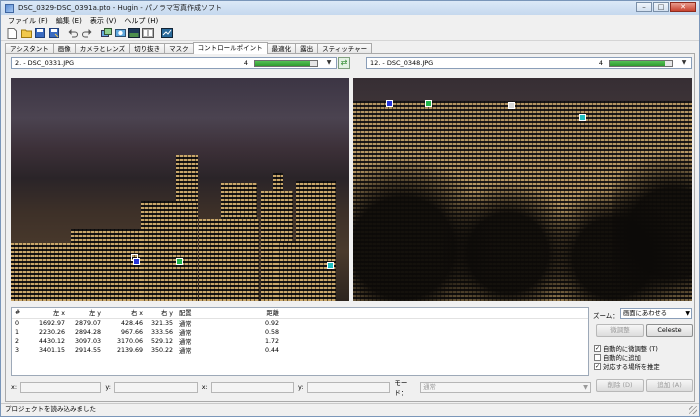 Image resolution: width=700 pixels, height=417 pixels. Describe the element at coordinates (69, 21) in the screenshot. I see `menu-edit: 編集 (E)` at that location.